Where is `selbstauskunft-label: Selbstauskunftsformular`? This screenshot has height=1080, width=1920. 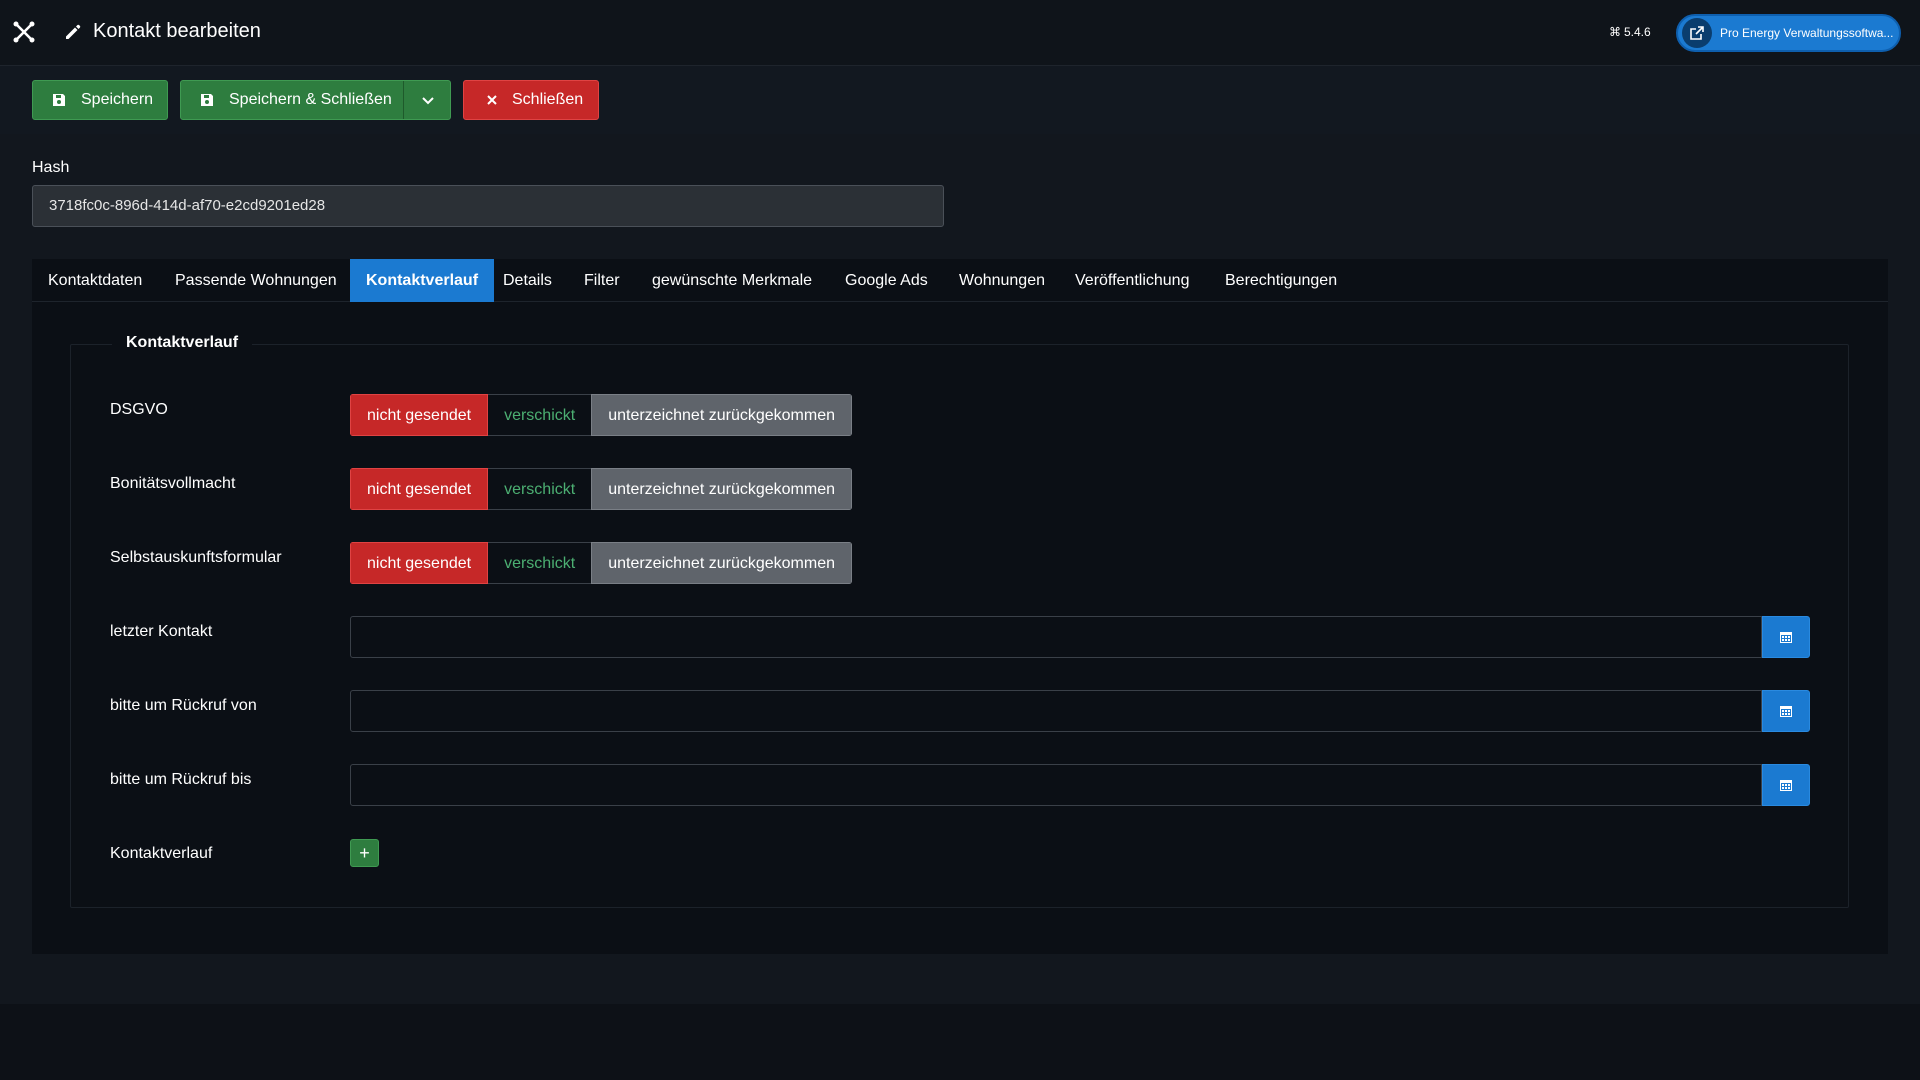
selbstauskunft-label: Selbstauskunftsformular is located at coordinates (196, 557).